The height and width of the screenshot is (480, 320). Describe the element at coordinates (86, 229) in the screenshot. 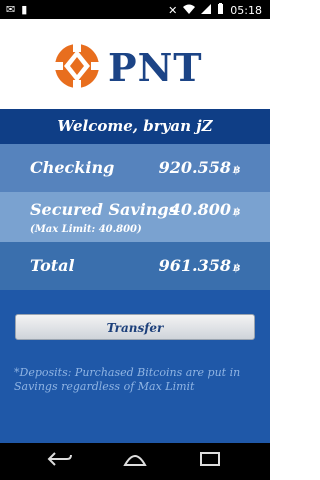

I see `max-limit-label: (Max Limit: 40.800)` at that location.